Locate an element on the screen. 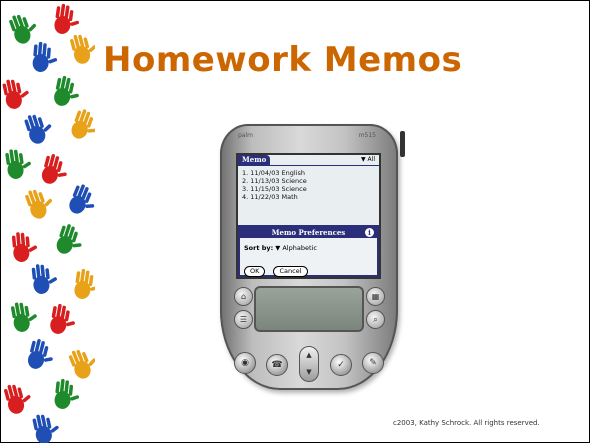 Image resolution: width=592 pixels, height=445 pixels. calculator-icon: ▦ is located at coordinates (375, 296).